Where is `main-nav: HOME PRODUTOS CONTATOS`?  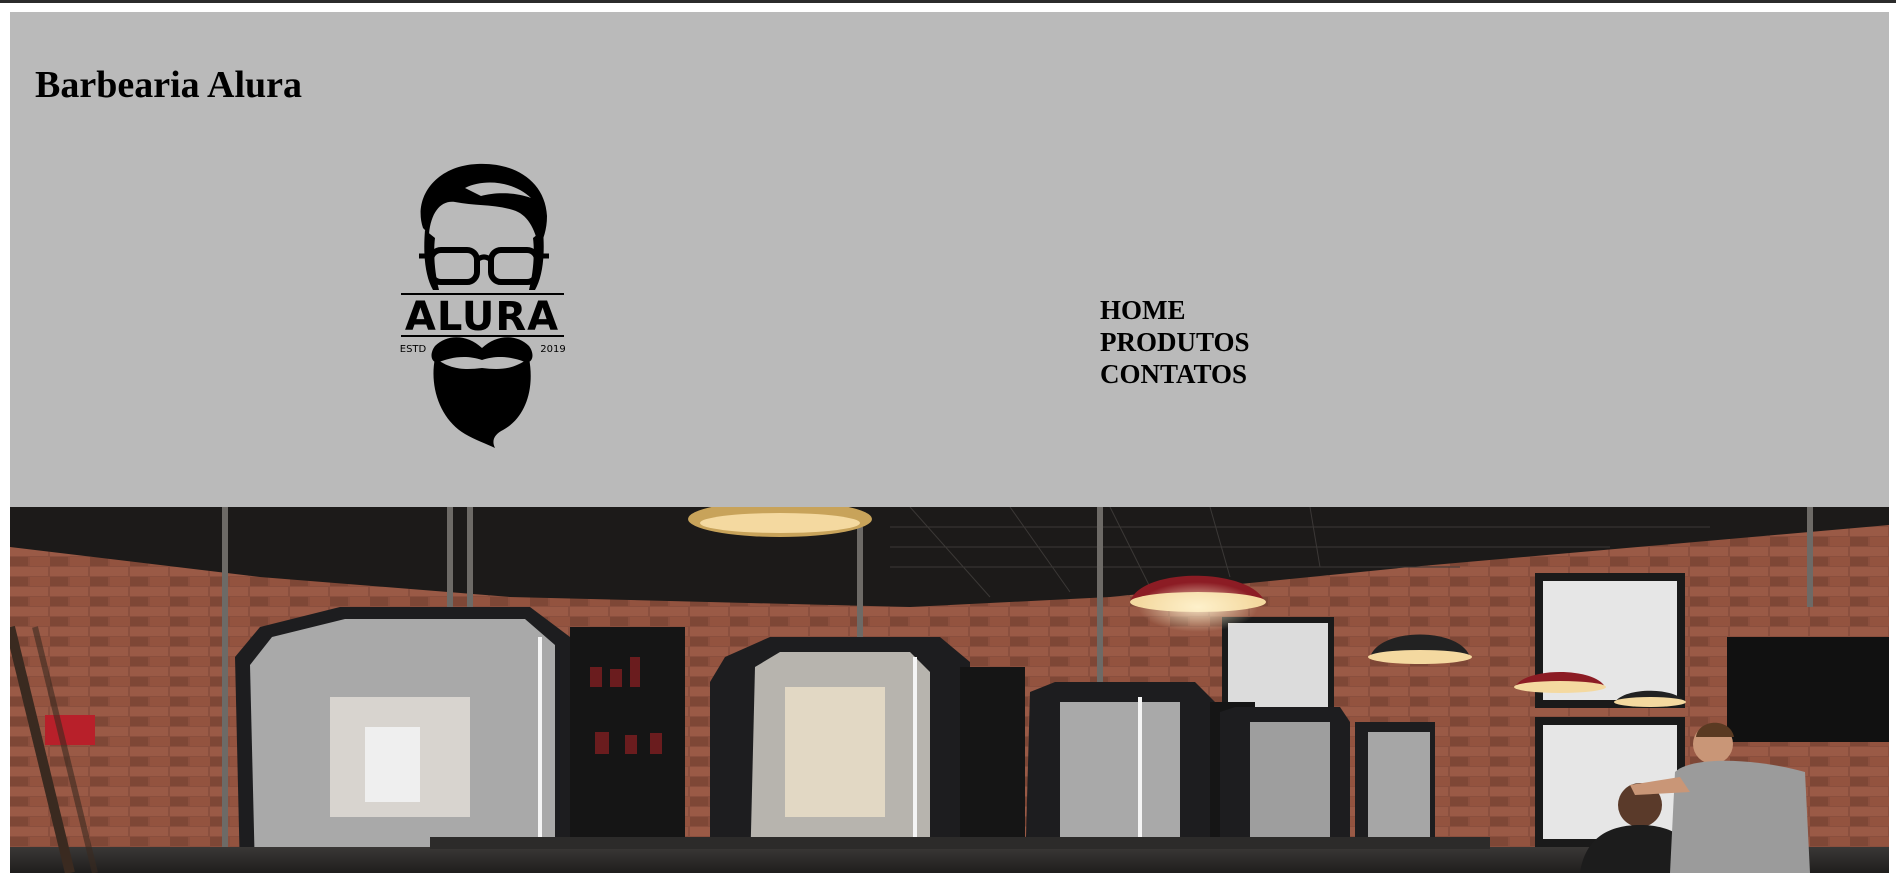
main-nav: HOME PRODUTOS CONTATOS is located at coordinates (1175, 342).